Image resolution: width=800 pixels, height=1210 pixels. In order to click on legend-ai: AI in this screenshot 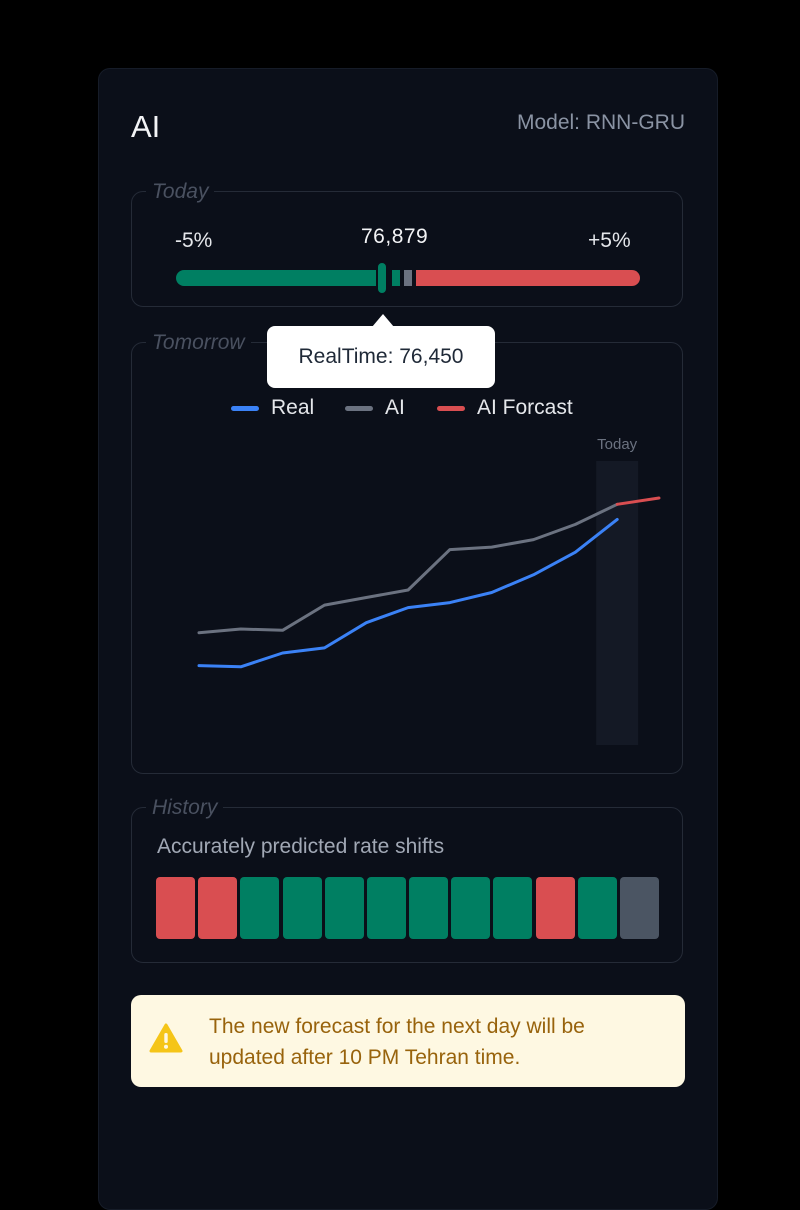, I will do `click(375, 408)`.